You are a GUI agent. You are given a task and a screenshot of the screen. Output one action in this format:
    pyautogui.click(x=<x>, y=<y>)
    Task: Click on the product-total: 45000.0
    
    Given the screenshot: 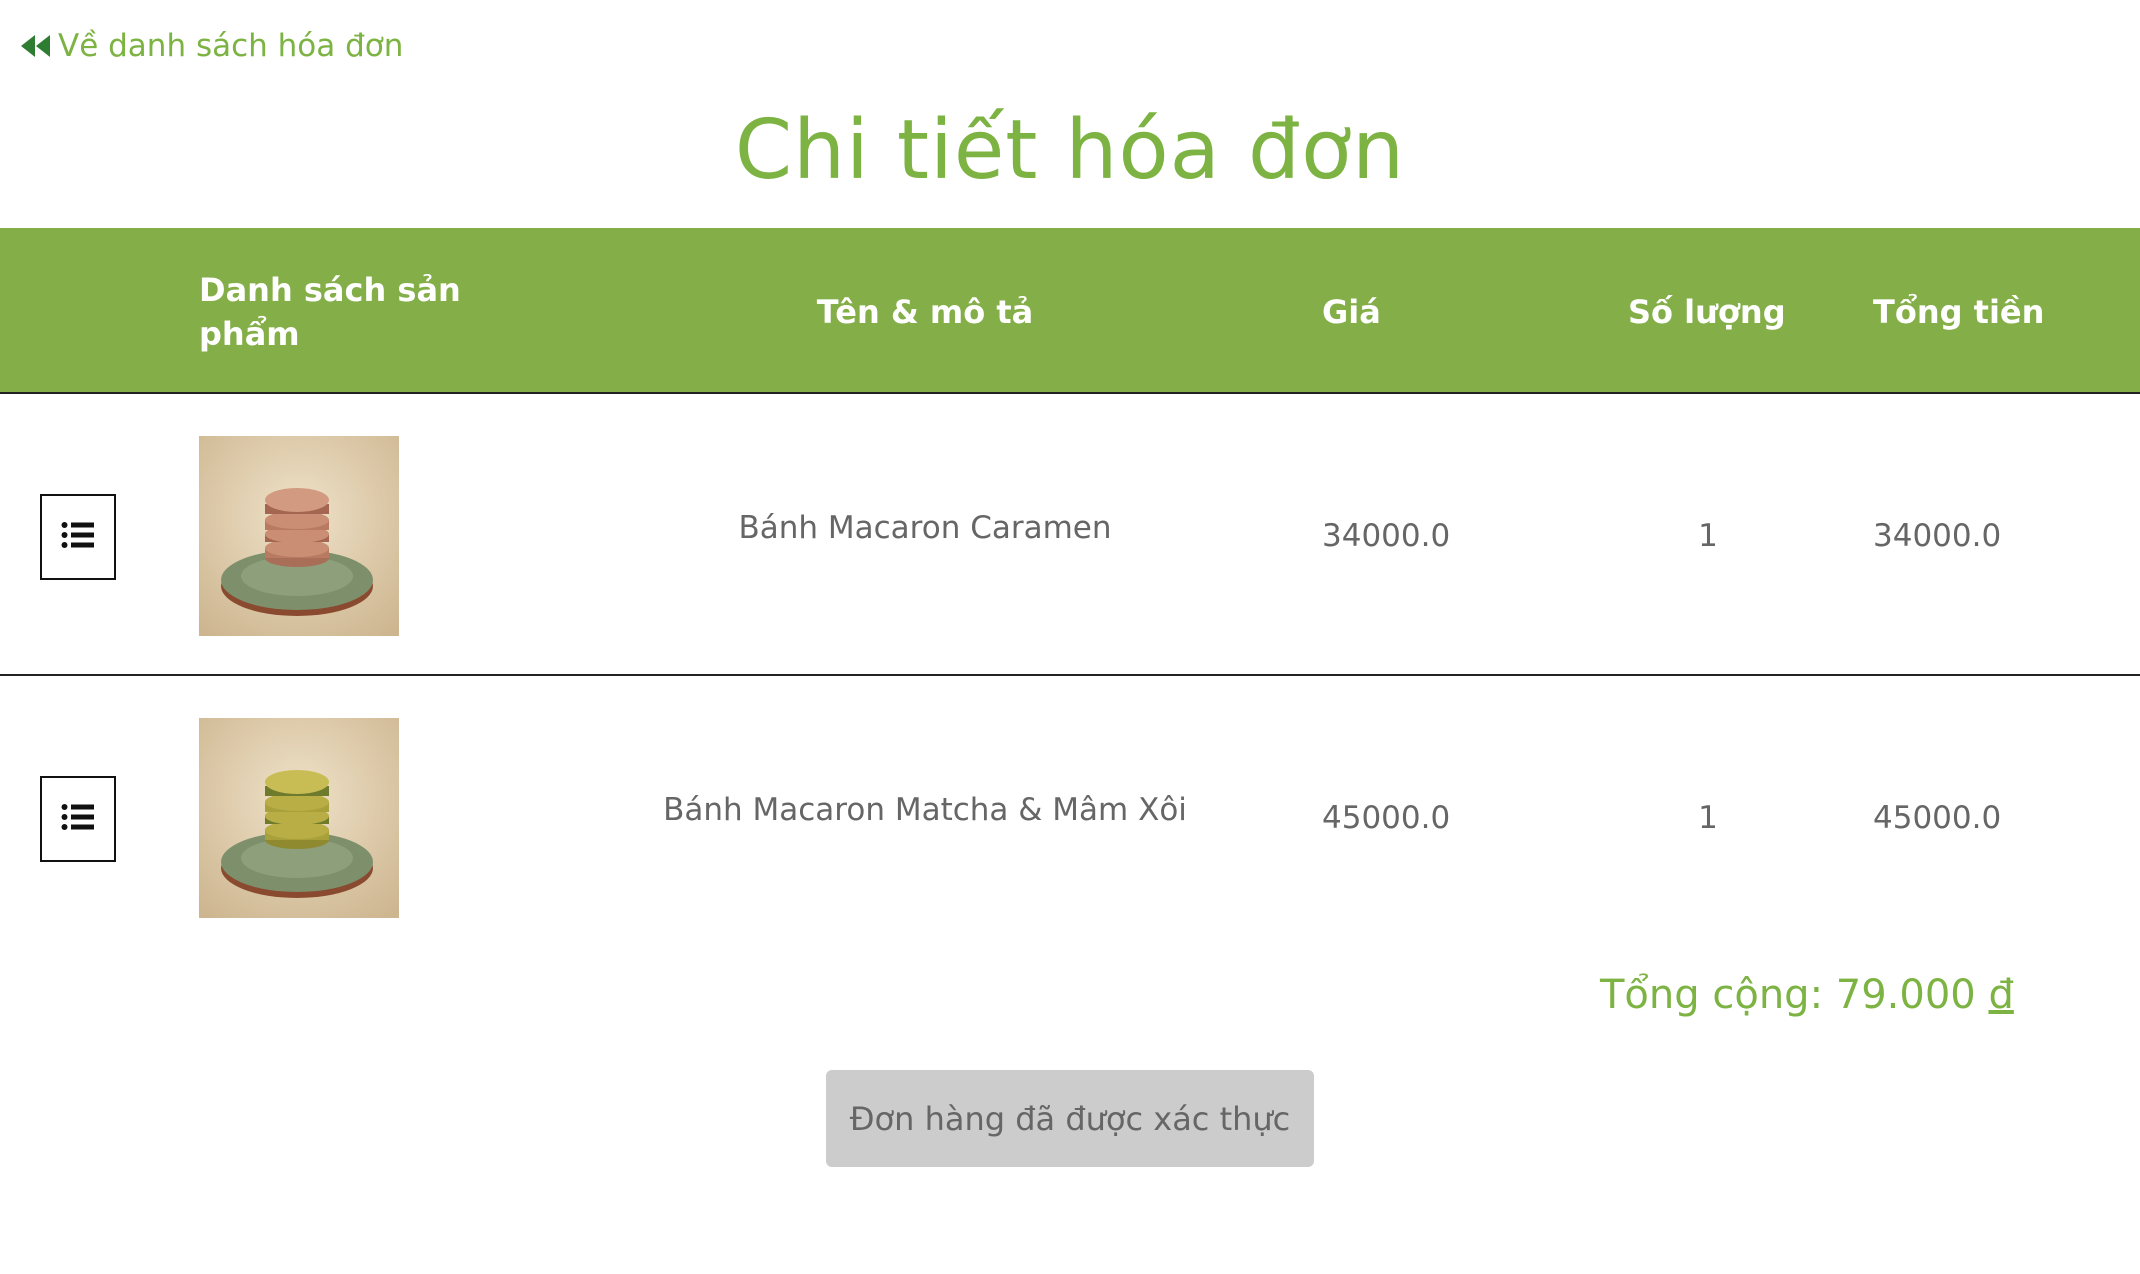 What is the action you would take?
    pyautogui.click(x=1937, y=818)
    